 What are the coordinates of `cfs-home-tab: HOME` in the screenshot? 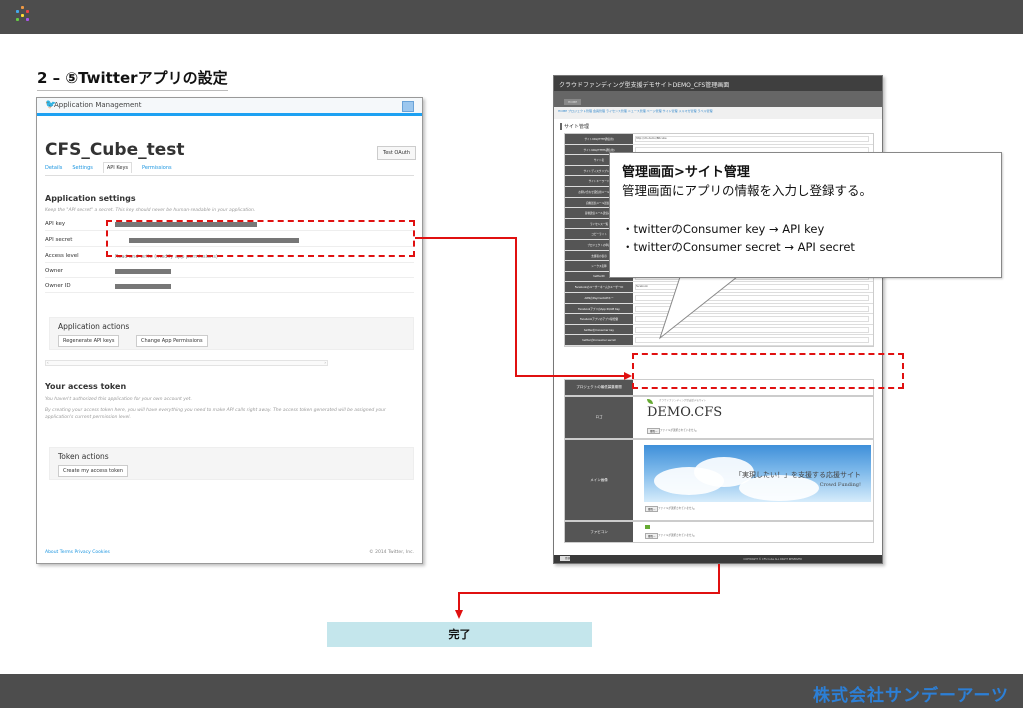 It's located at (573, 102).